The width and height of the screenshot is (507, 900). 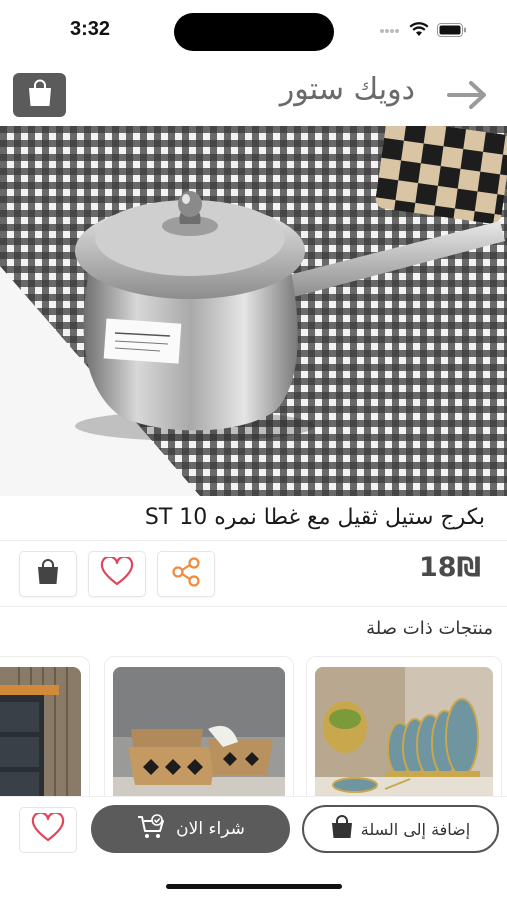 I want to click on product-title: بكرج ستيل ثقيل مع غطا نمره ST 10, so click(x=314, y=517).